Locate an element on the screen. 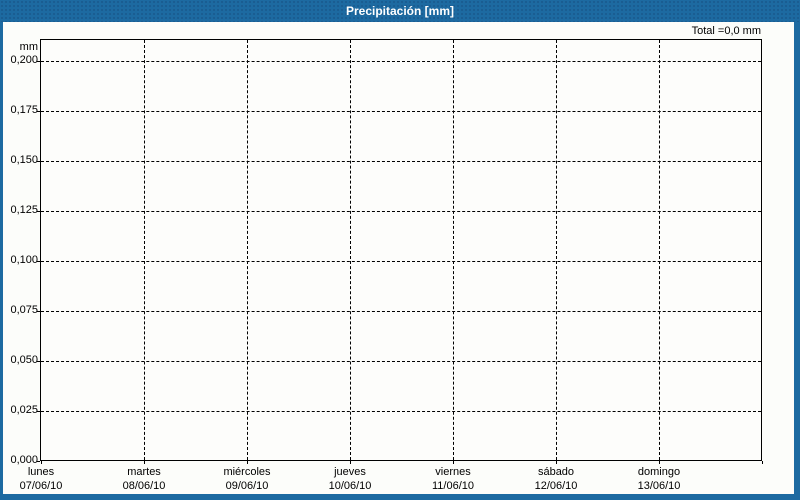 The height and width of the screenshot is (500, 800). y-tick-label: 0,175 is located at coordinates (24, 110).